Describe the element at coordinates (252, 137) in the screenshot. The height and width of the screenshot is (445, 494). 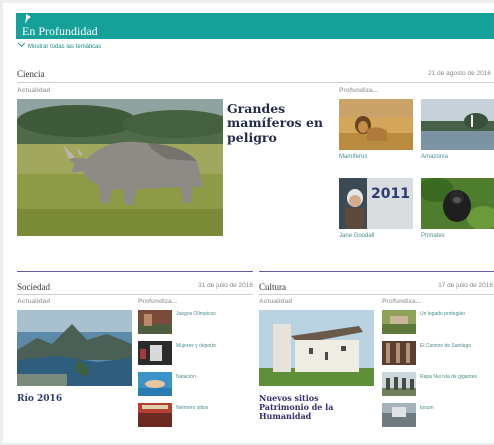
I see `headline-line: peligro` at that location.